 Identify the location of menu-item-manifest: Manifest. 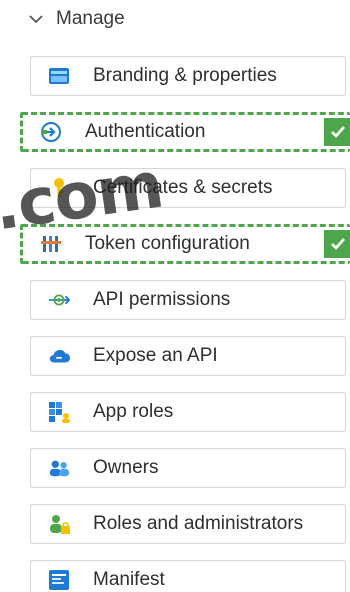
(188, 576).